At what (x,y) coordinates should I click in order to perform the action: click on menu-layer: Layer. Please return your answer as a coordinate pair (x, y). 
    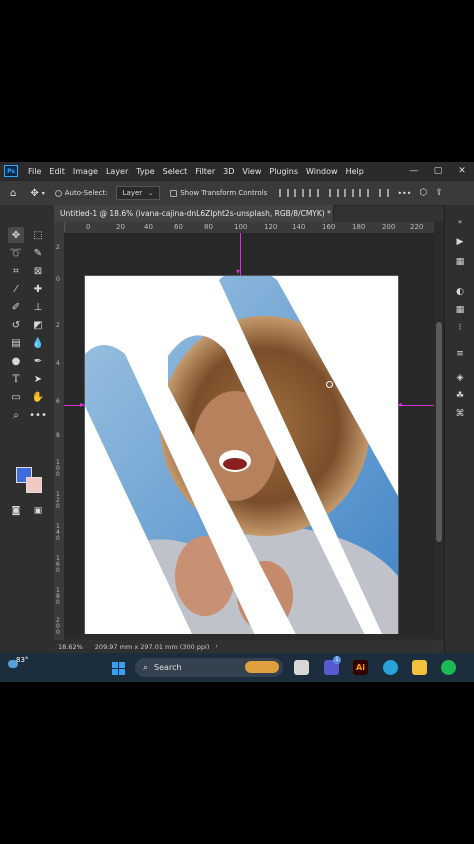
    Looking at the image, I should click on (117, 171).